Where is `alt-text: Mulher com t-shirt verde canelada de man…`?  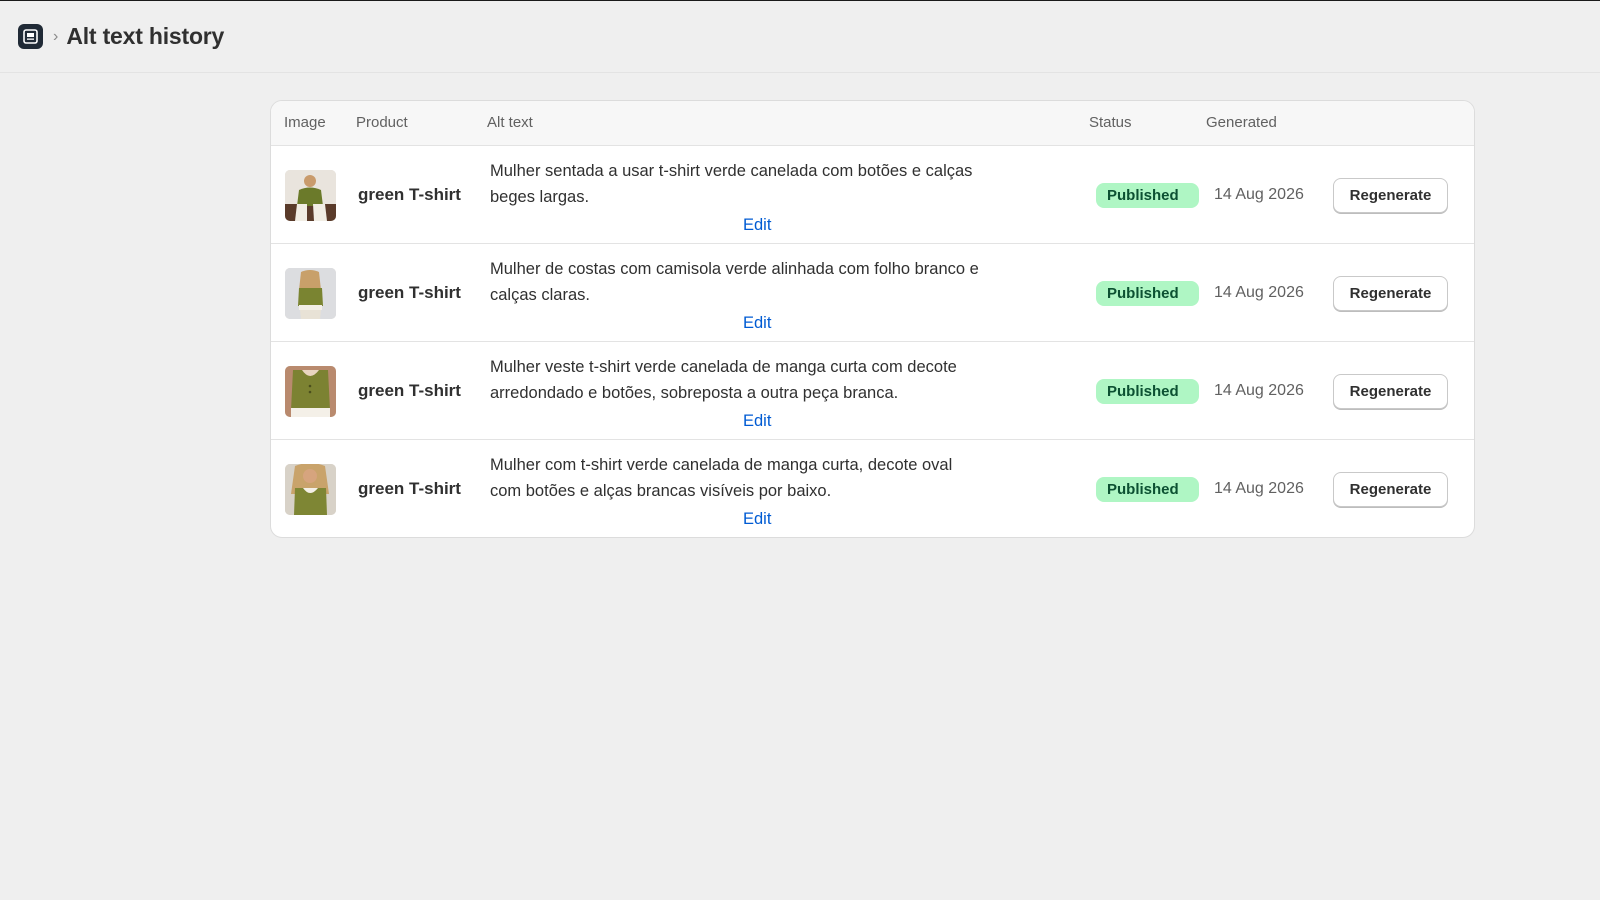 alt-text: Mulher com t-shirt verde canelada de man… is located at coordinates (760, 478).